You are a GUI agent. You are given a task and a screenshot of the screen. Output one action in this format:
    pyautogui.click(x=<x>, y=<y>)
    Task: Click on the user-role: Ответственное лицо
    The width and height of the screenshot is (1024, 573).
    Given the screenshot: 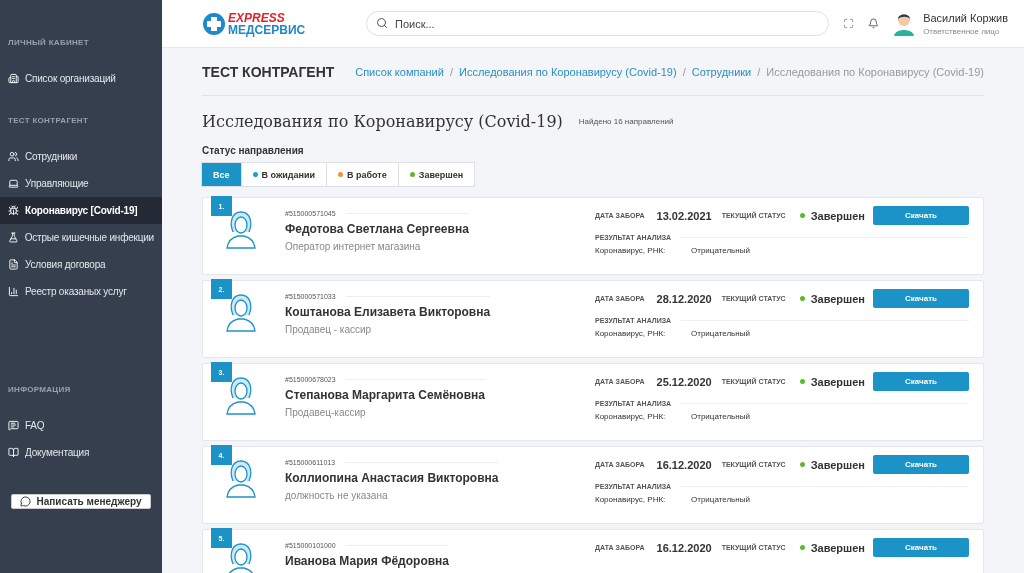 What is the action you would take?
    pyautogui.click(x=962, y=31)
    